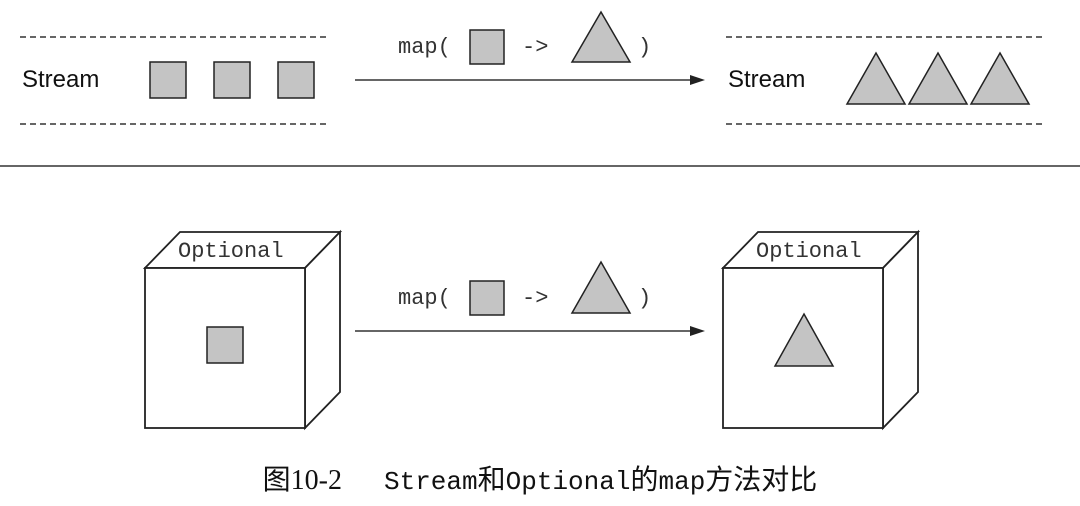 This screenshot has height=506, width=1080. I want to click on stream-map-suffix: ), so click(644, 47).